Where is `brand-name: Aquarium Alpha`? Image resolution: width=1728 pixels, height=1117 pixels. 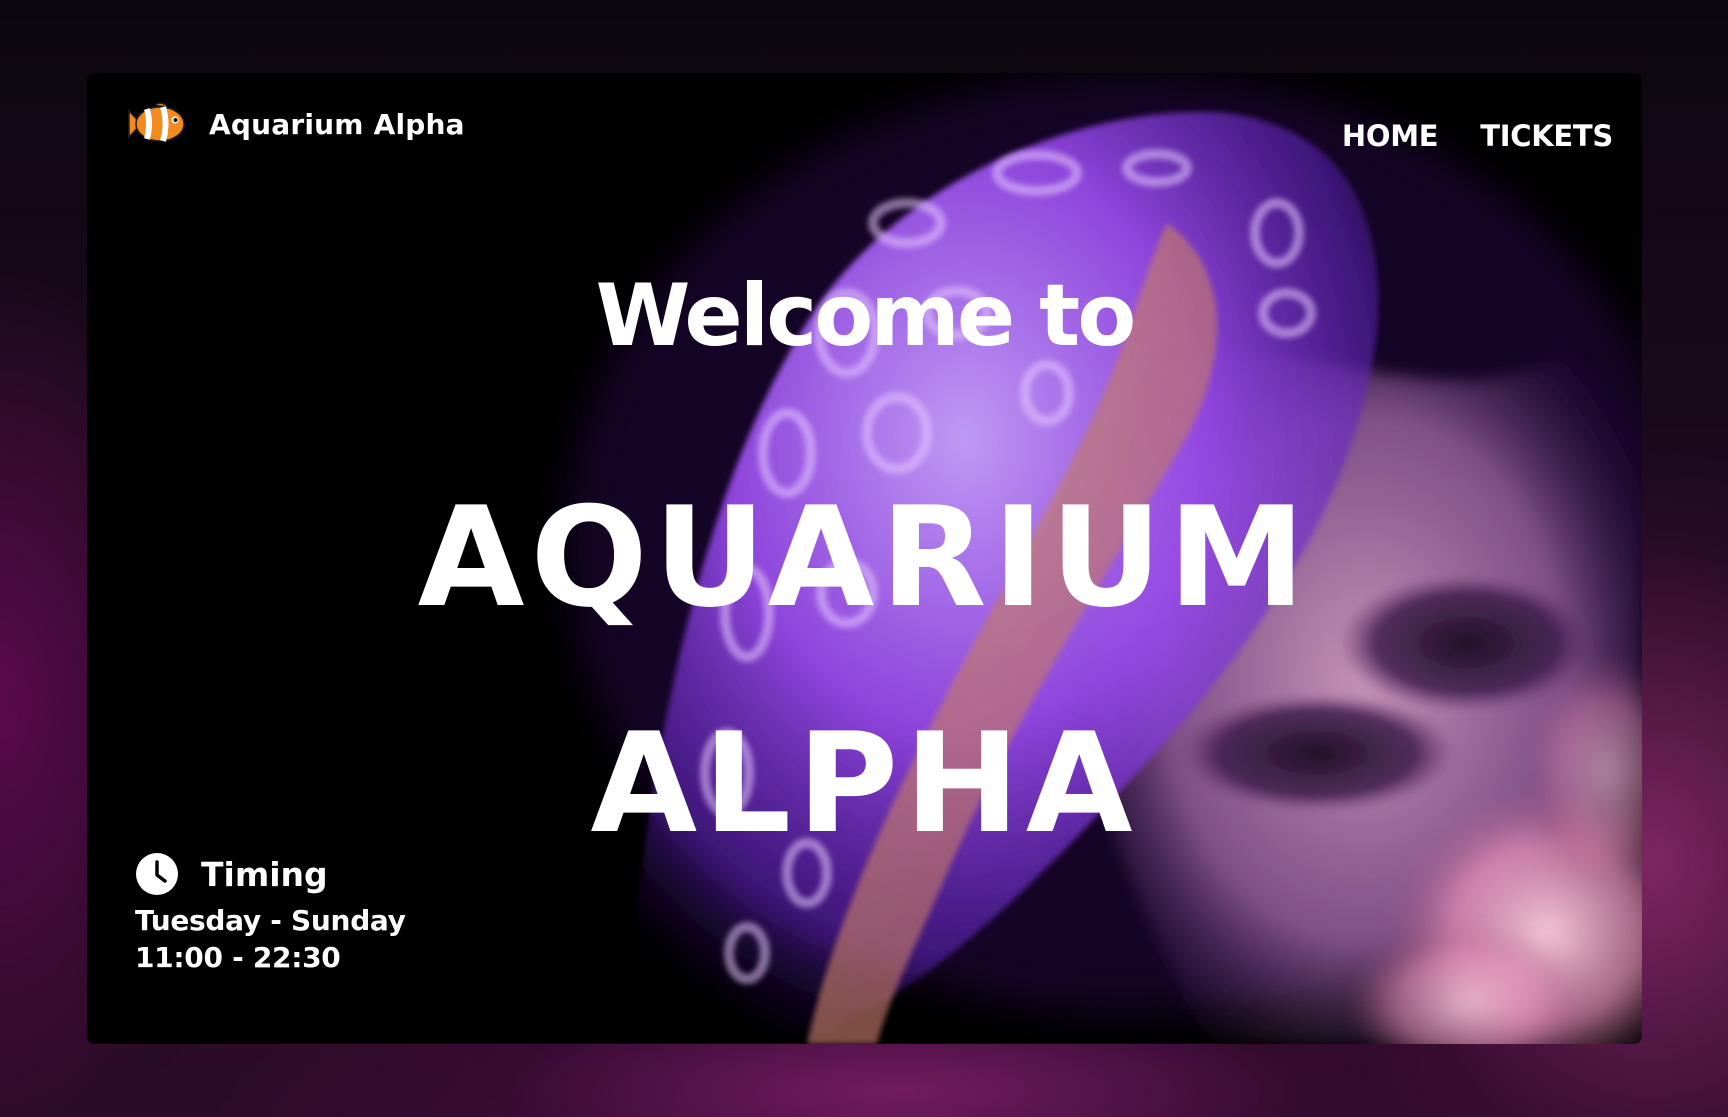
brand-name: Aquarium Alpha is located at coordinates (337, 124).